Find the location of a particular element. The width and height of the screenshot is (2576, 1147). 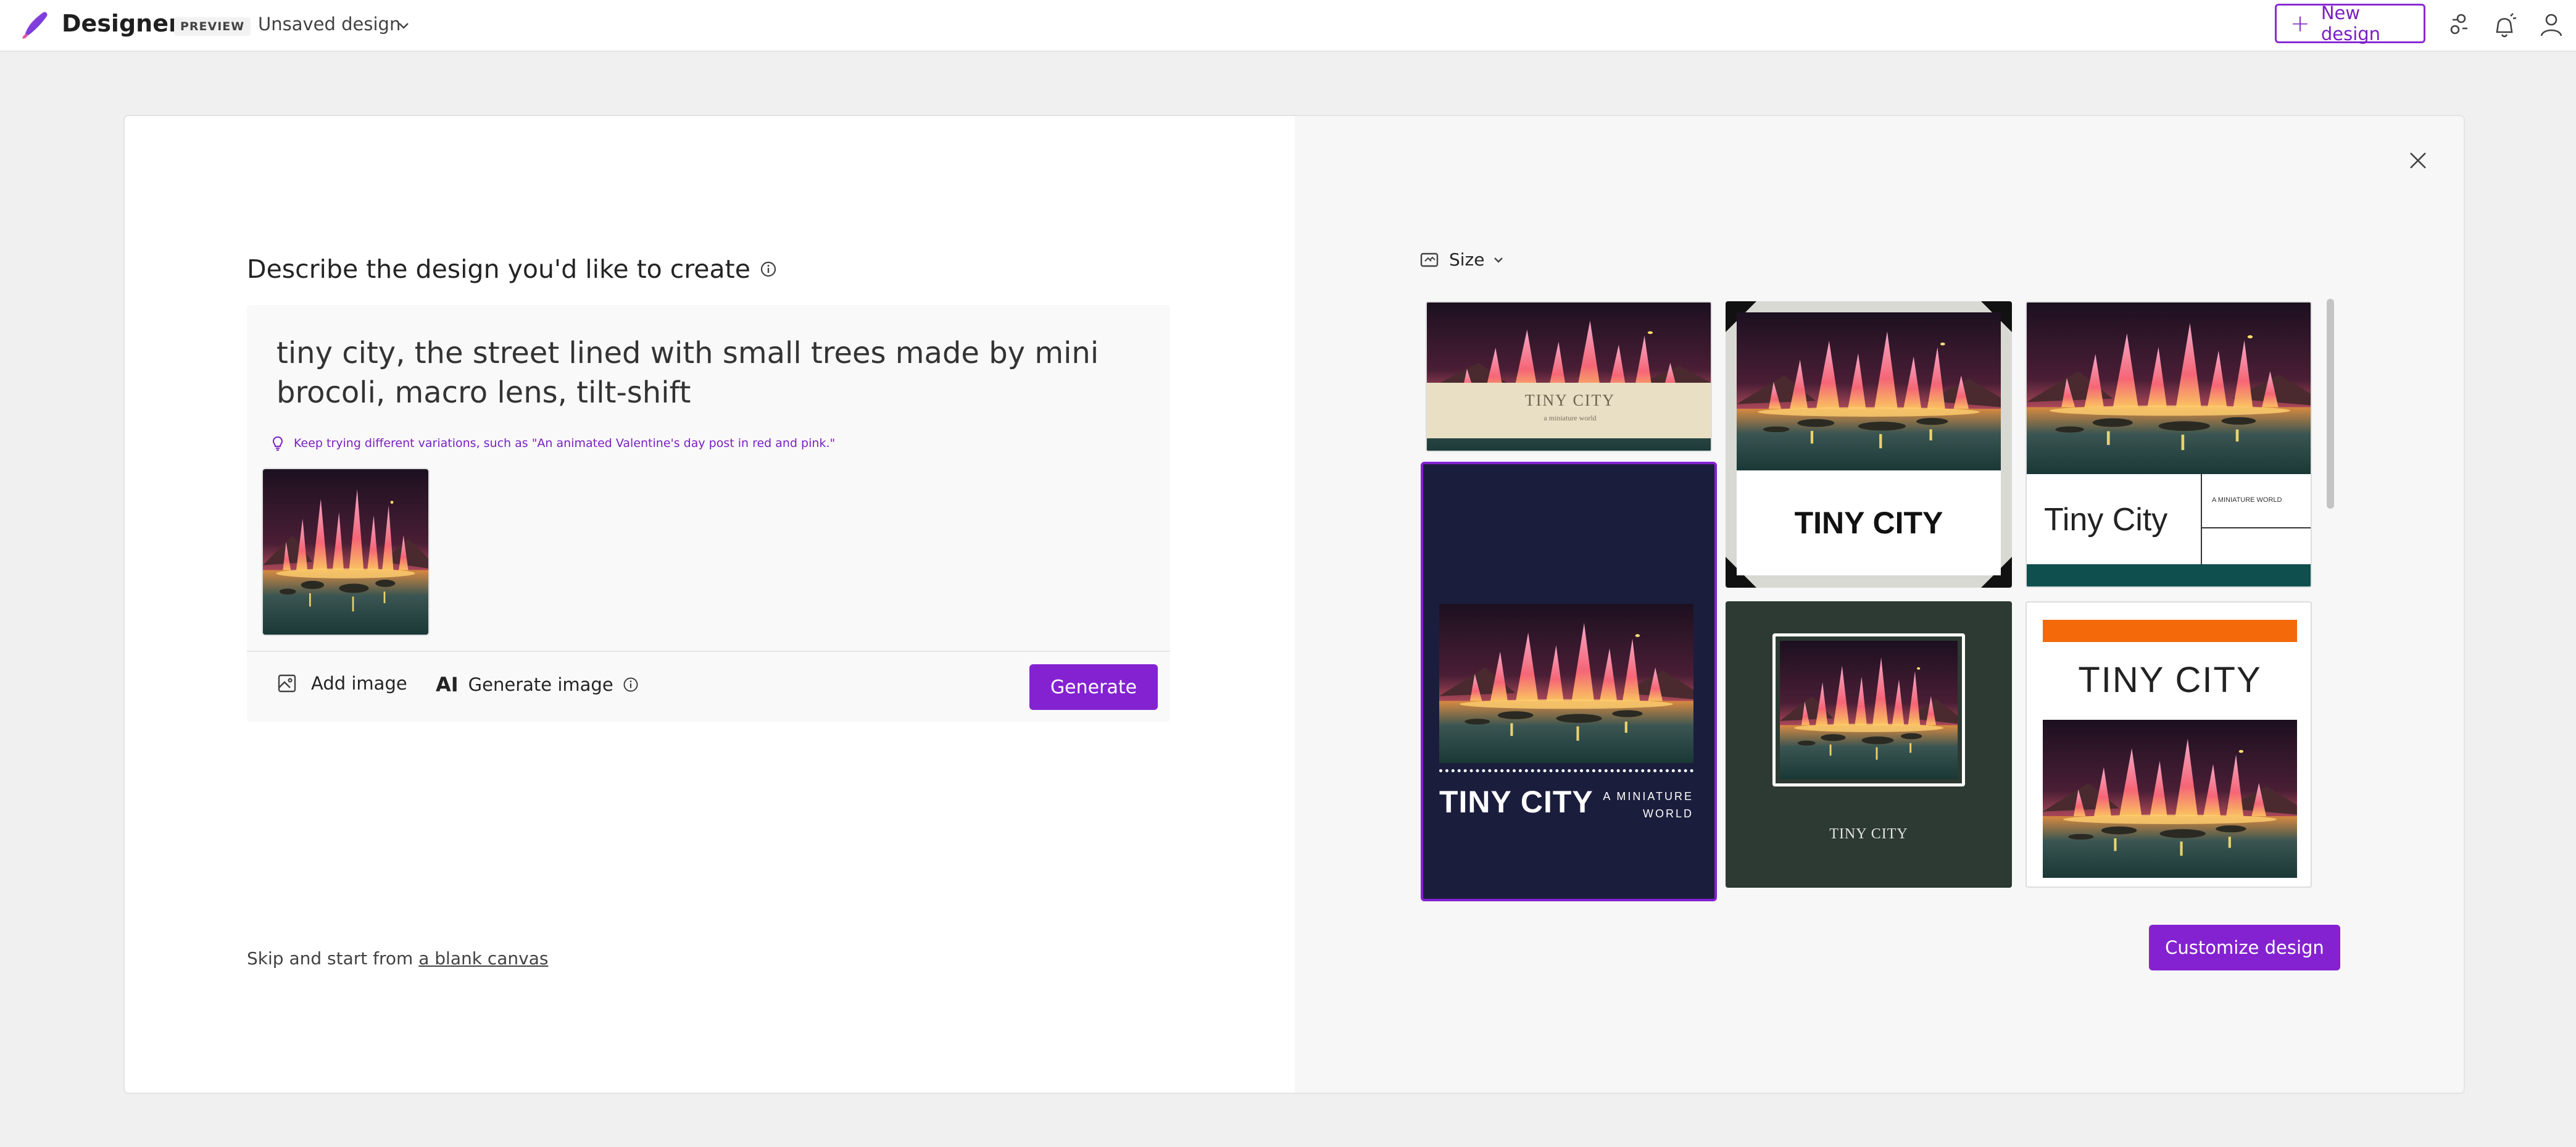

generate-image-label: Generate image is located at coordinates (540, 684).